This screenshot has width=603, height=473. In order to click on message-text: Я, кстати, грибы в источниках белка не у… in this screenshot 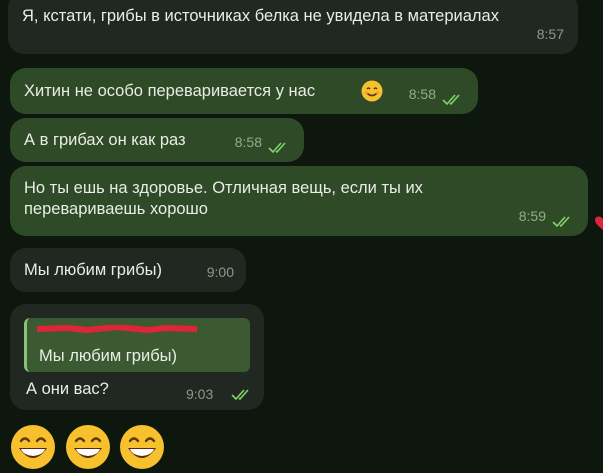, I will do `click(260, 16)`.